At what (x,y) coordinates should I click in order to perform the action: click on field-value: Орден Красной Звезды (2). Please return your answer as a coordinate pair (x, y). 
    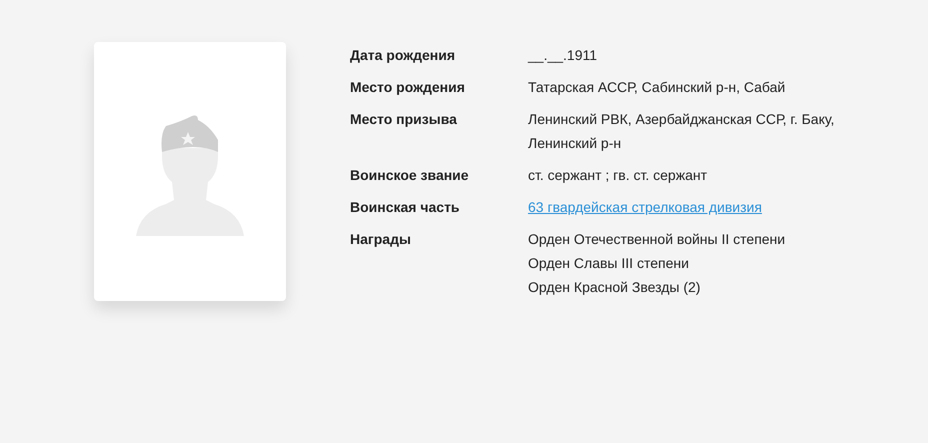
    Looking at the image, I should click on (615, 287).